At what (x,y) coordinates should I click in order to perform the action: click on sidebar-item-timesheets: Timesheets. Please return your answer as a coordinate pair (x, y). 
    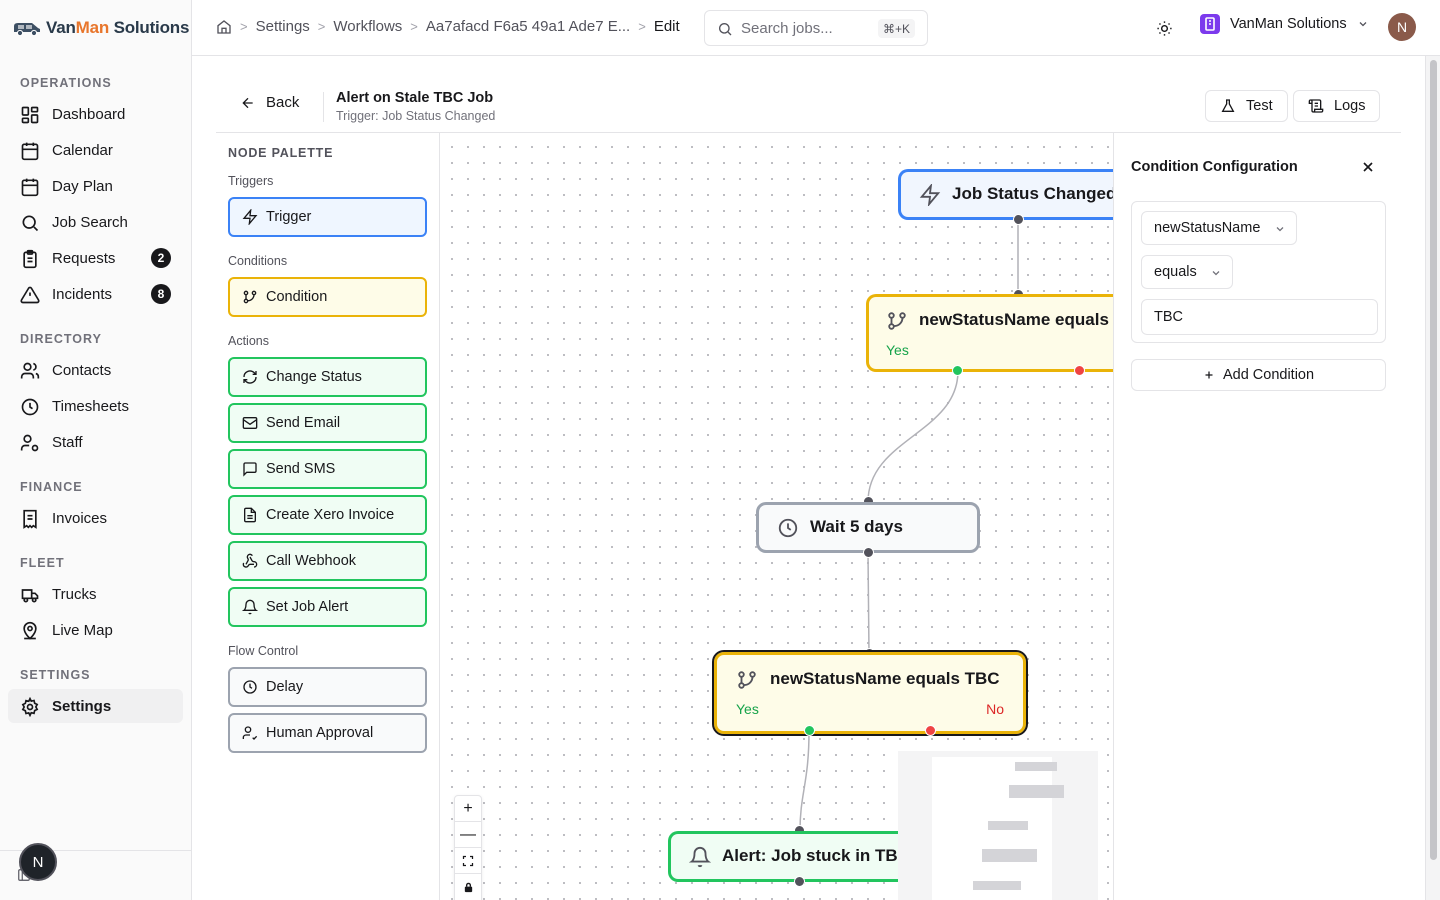
    Looking at the image, I should click on (95, 406).